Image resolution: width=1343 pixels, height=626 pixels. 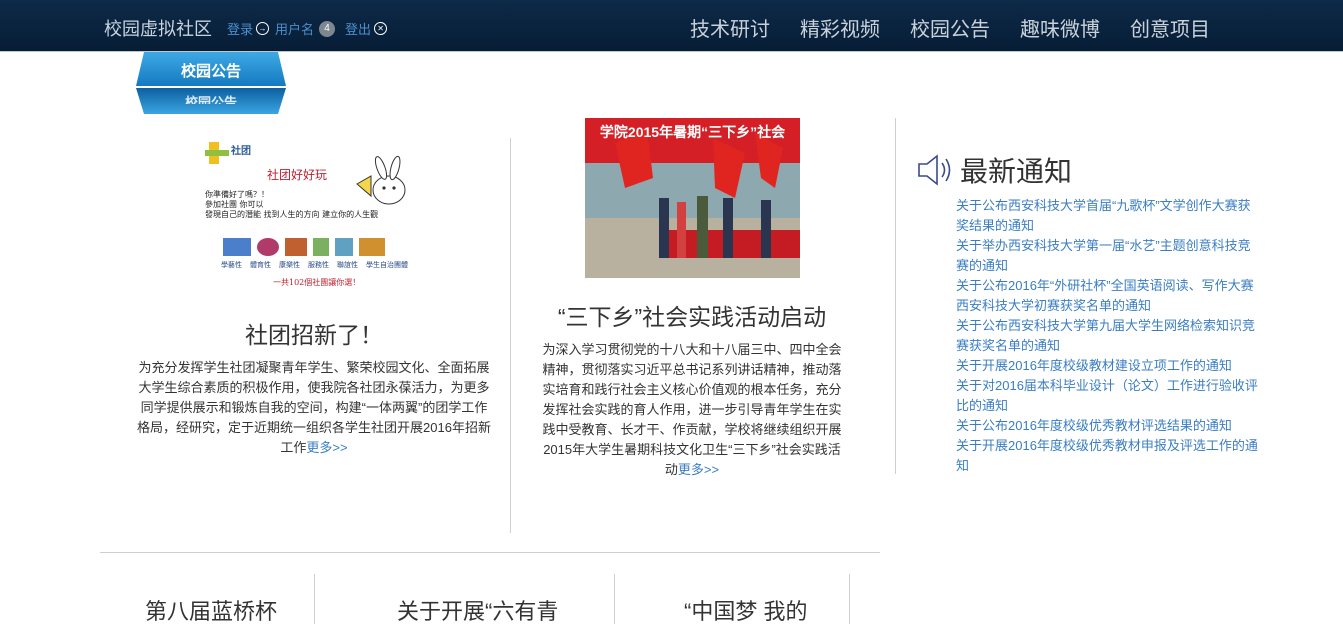 I want to click on arrow-right-icon: →, so click(x=263, y=28).